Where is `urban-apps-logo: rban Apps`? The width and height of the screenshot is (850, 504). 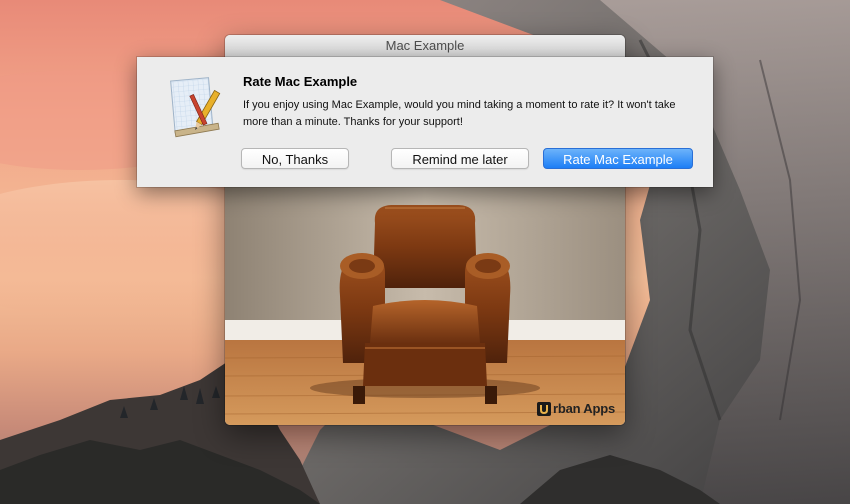 urban-apps-logo: rban Apps is located at coordinates (575, 408).